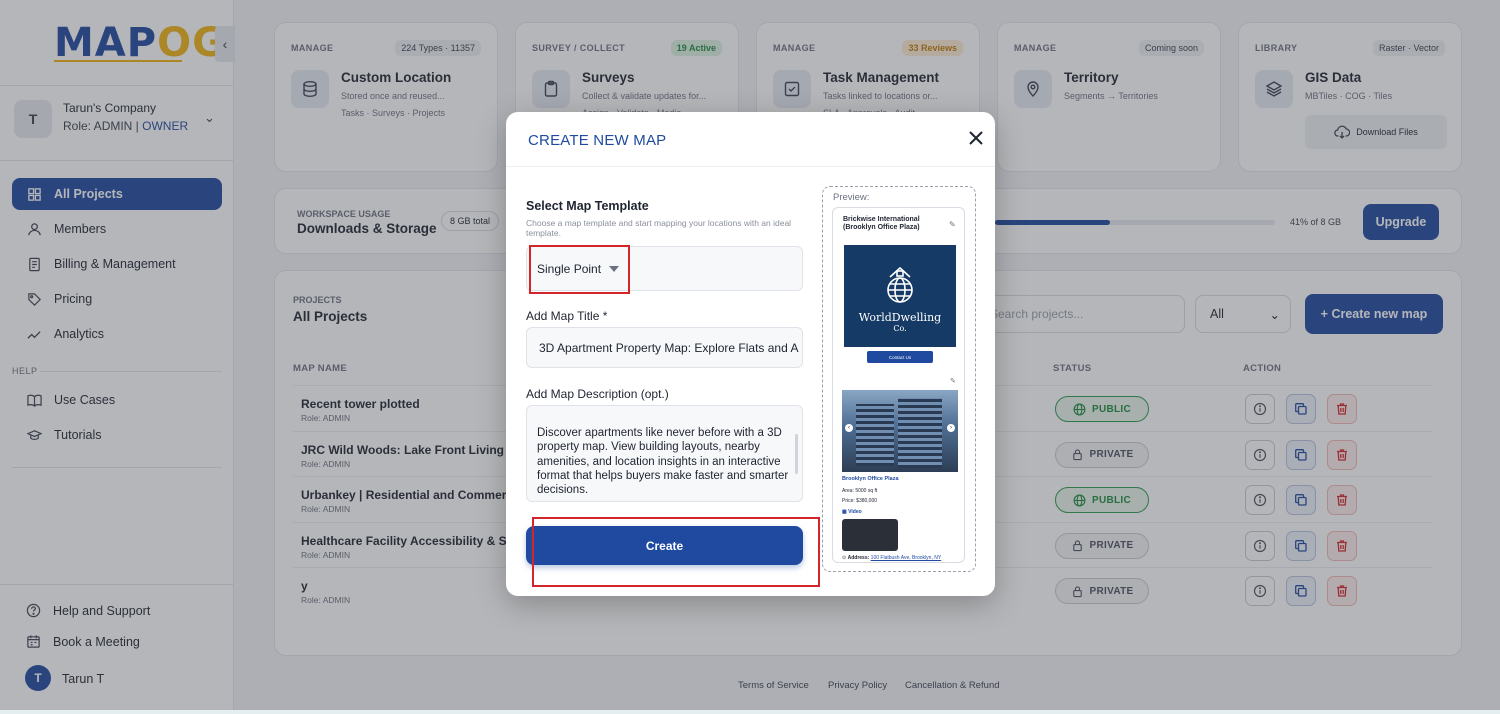  I want to click on map-description-label: Add Map Description (opt.), so click(597, 394).